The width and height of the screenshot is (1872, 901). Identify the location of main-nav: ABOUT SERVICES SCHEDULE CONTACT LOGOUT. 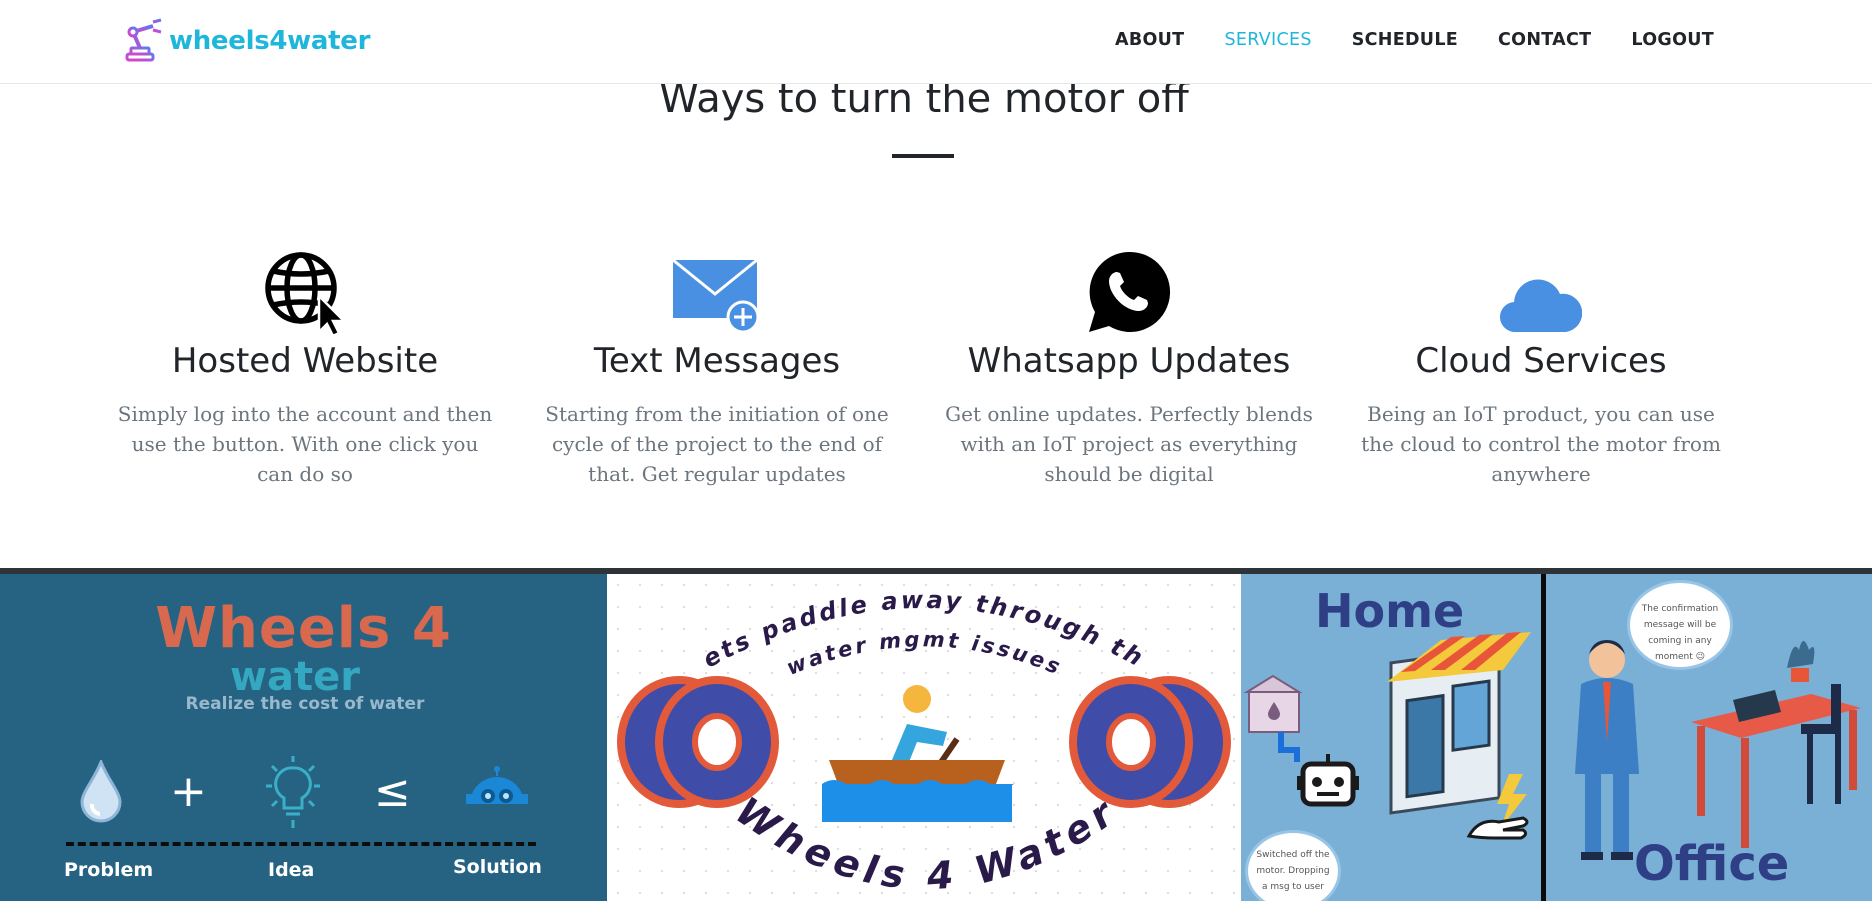
(1394, 40).